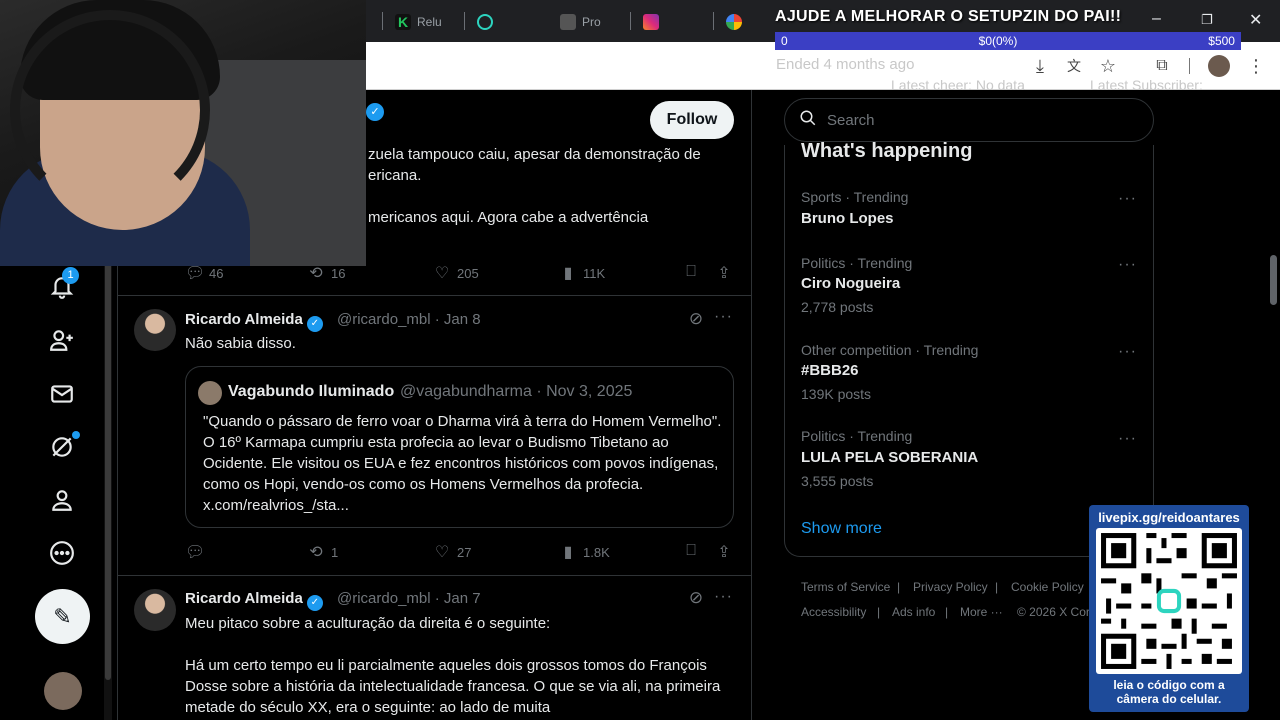 The width and height of the screenshot is (1280, 720). Describe the element at coordinates (1156, 19) in the screenshot. I see `minimize-icon: –` at that location.